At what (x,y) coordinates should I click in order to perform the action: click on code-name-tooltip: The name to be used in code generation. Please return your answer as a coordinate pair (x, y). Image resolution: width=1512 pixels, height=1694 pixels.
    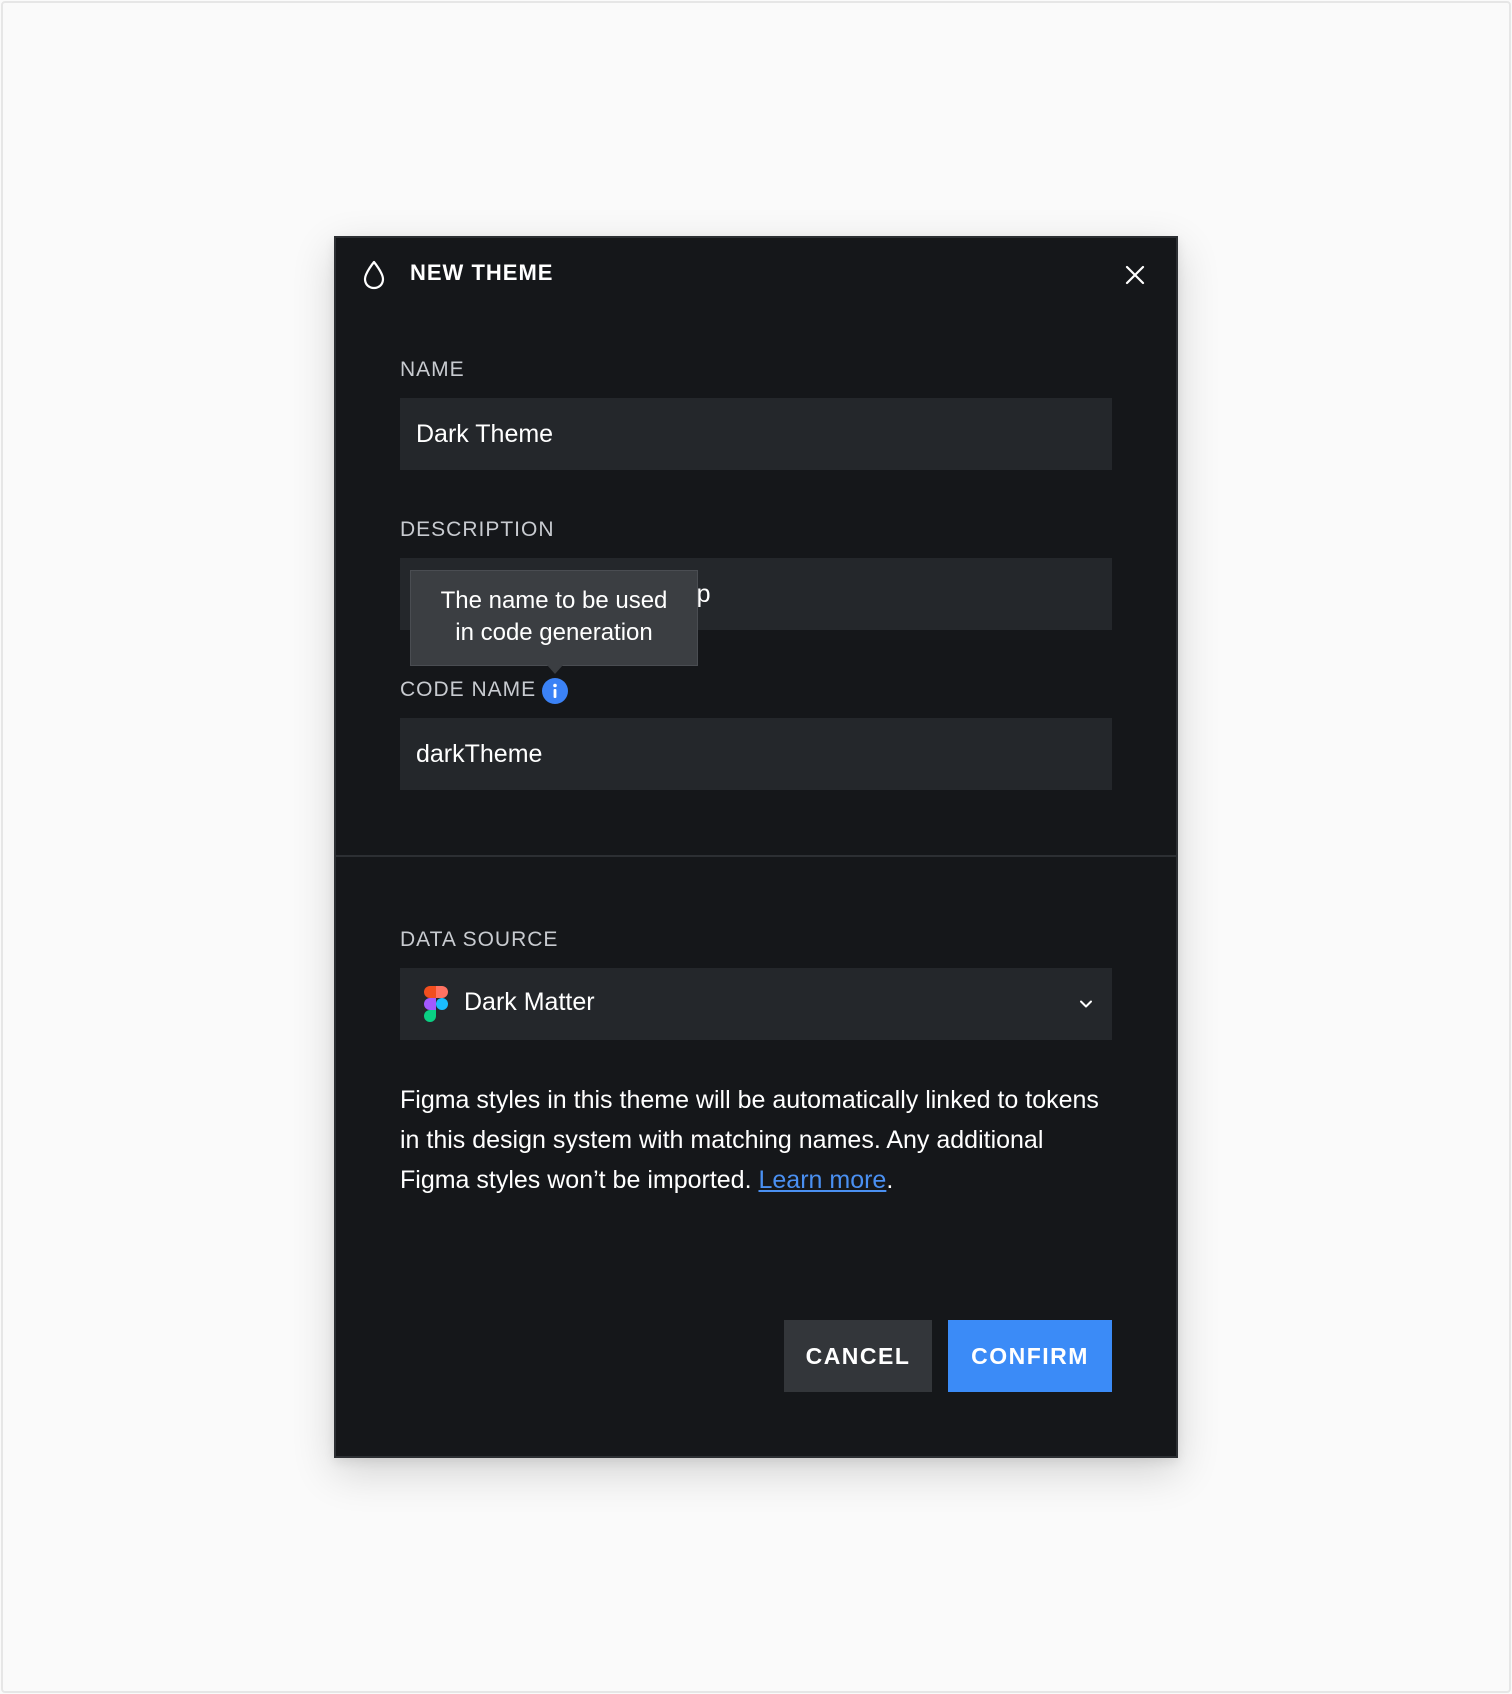
    Looking at the image, I should click on (554, 618).